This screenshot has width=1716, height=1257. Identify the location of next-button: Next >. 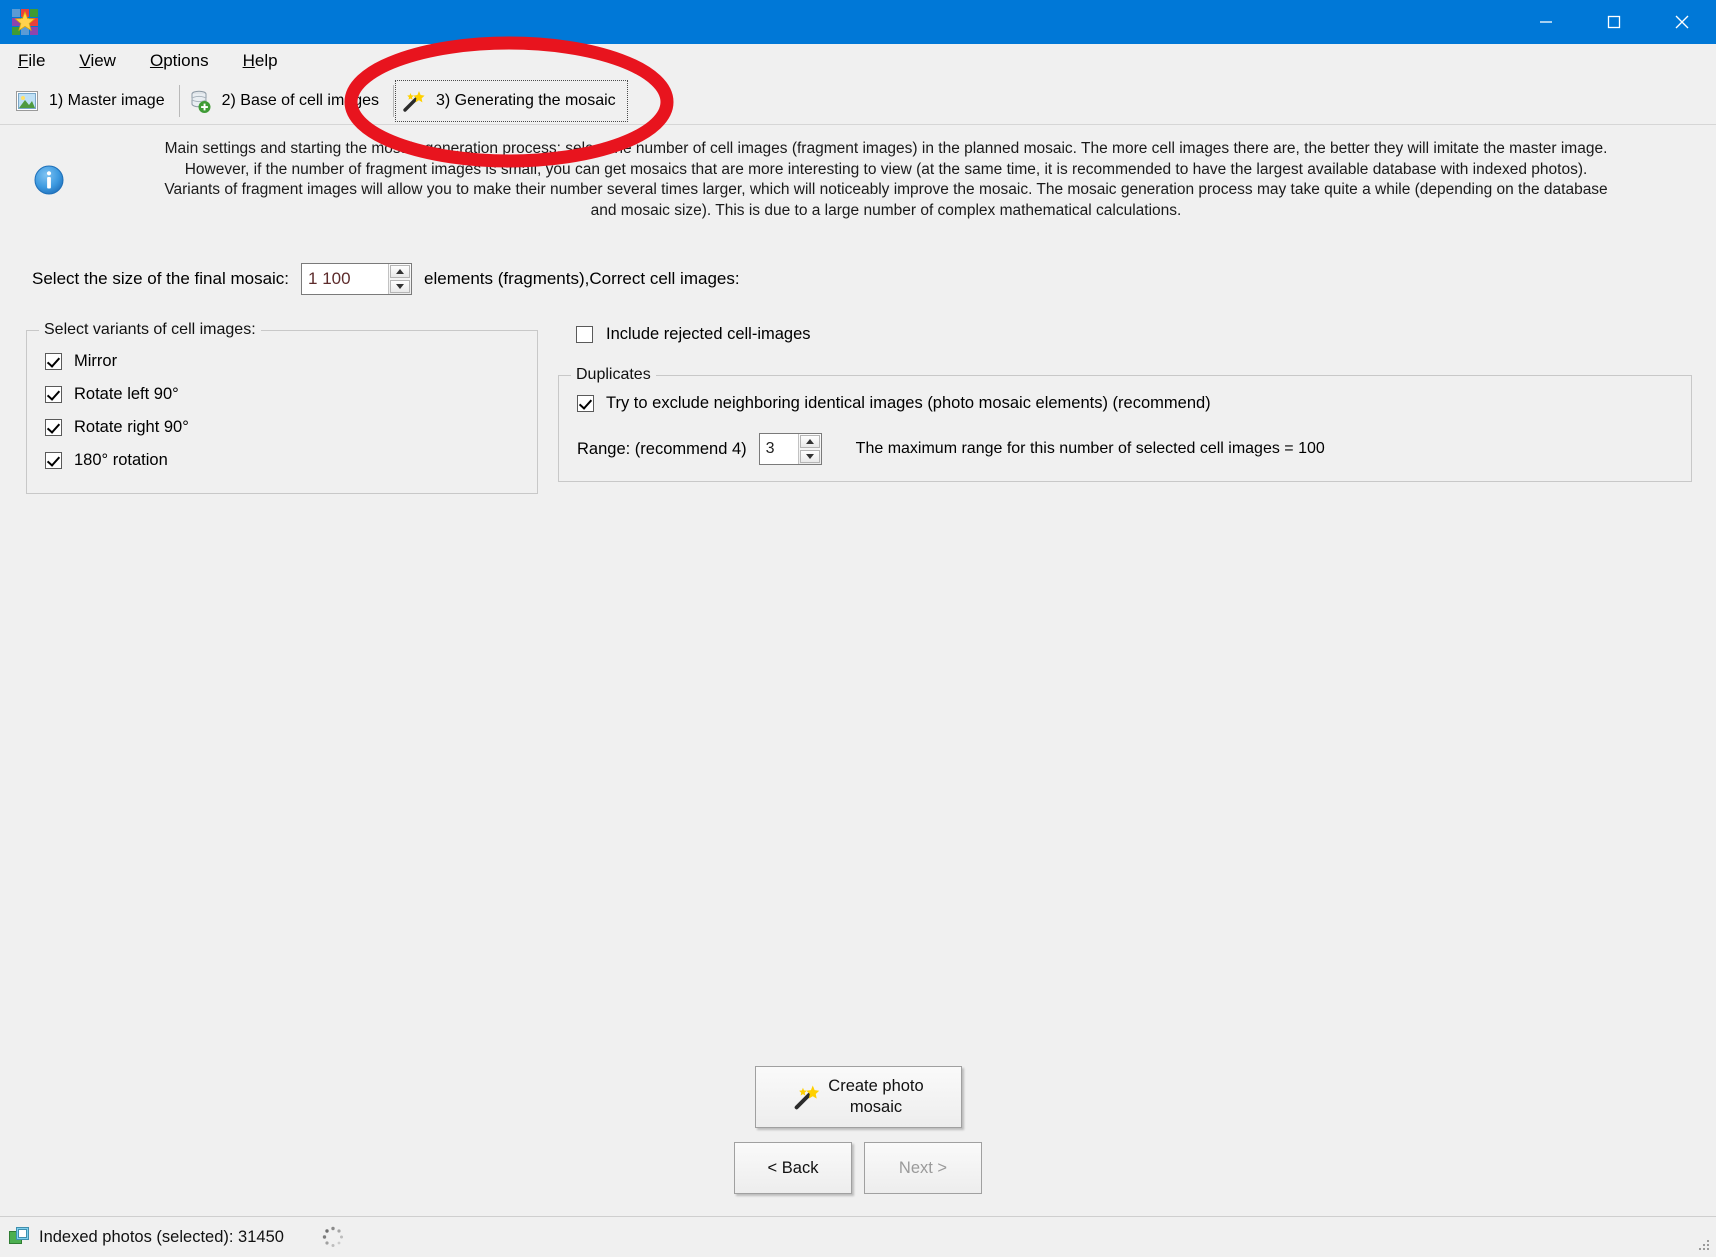
(923, 1168).